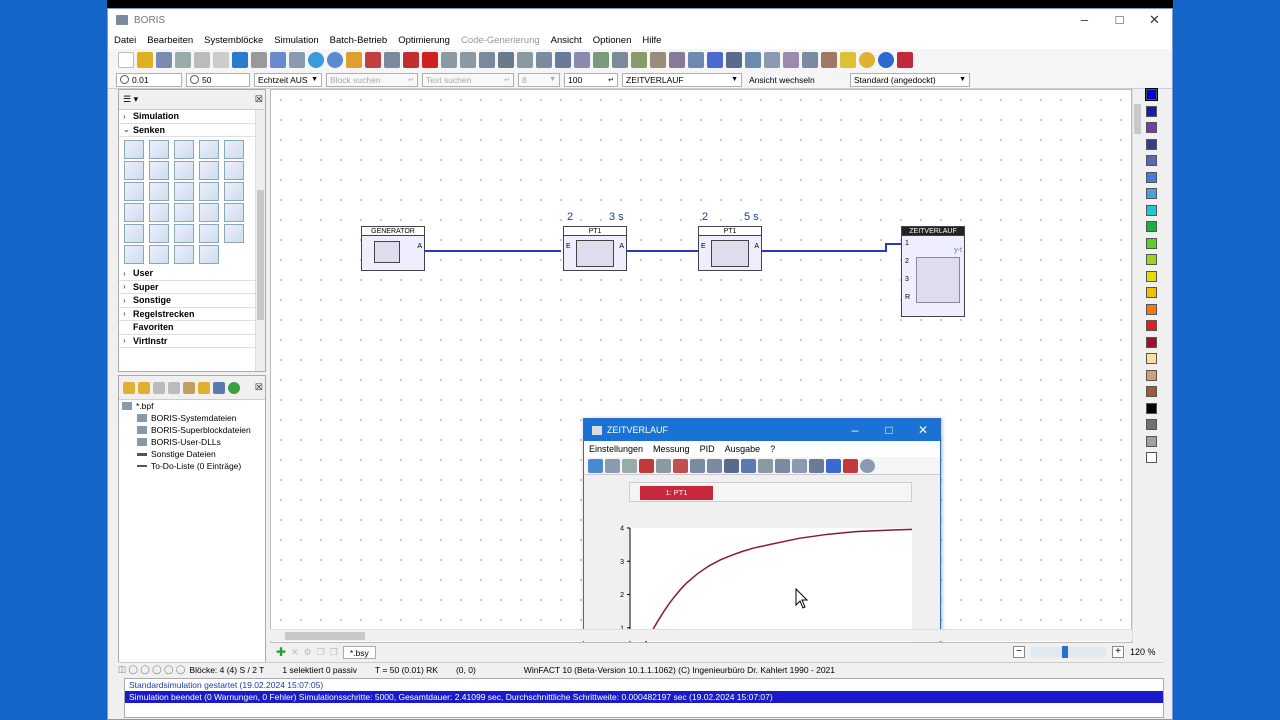 The height and width of the screenshot is (720, 1280). Describe the element at coordinates (192, 274) in the screenshot. I see `category-user: › User` at that location.